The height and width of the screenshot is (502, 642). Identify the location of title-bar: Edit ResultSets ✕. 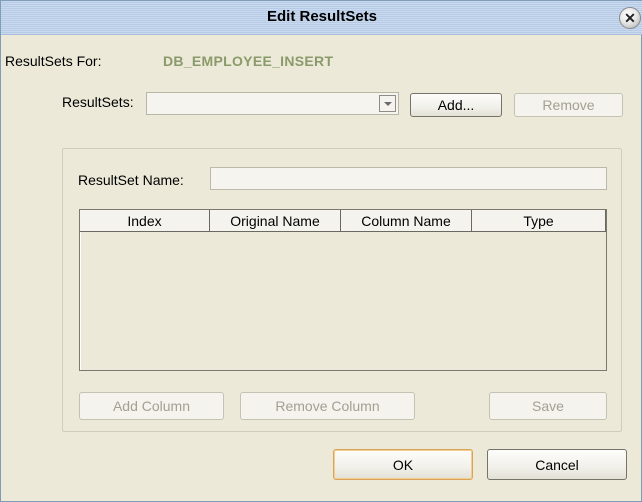
(321, 18).